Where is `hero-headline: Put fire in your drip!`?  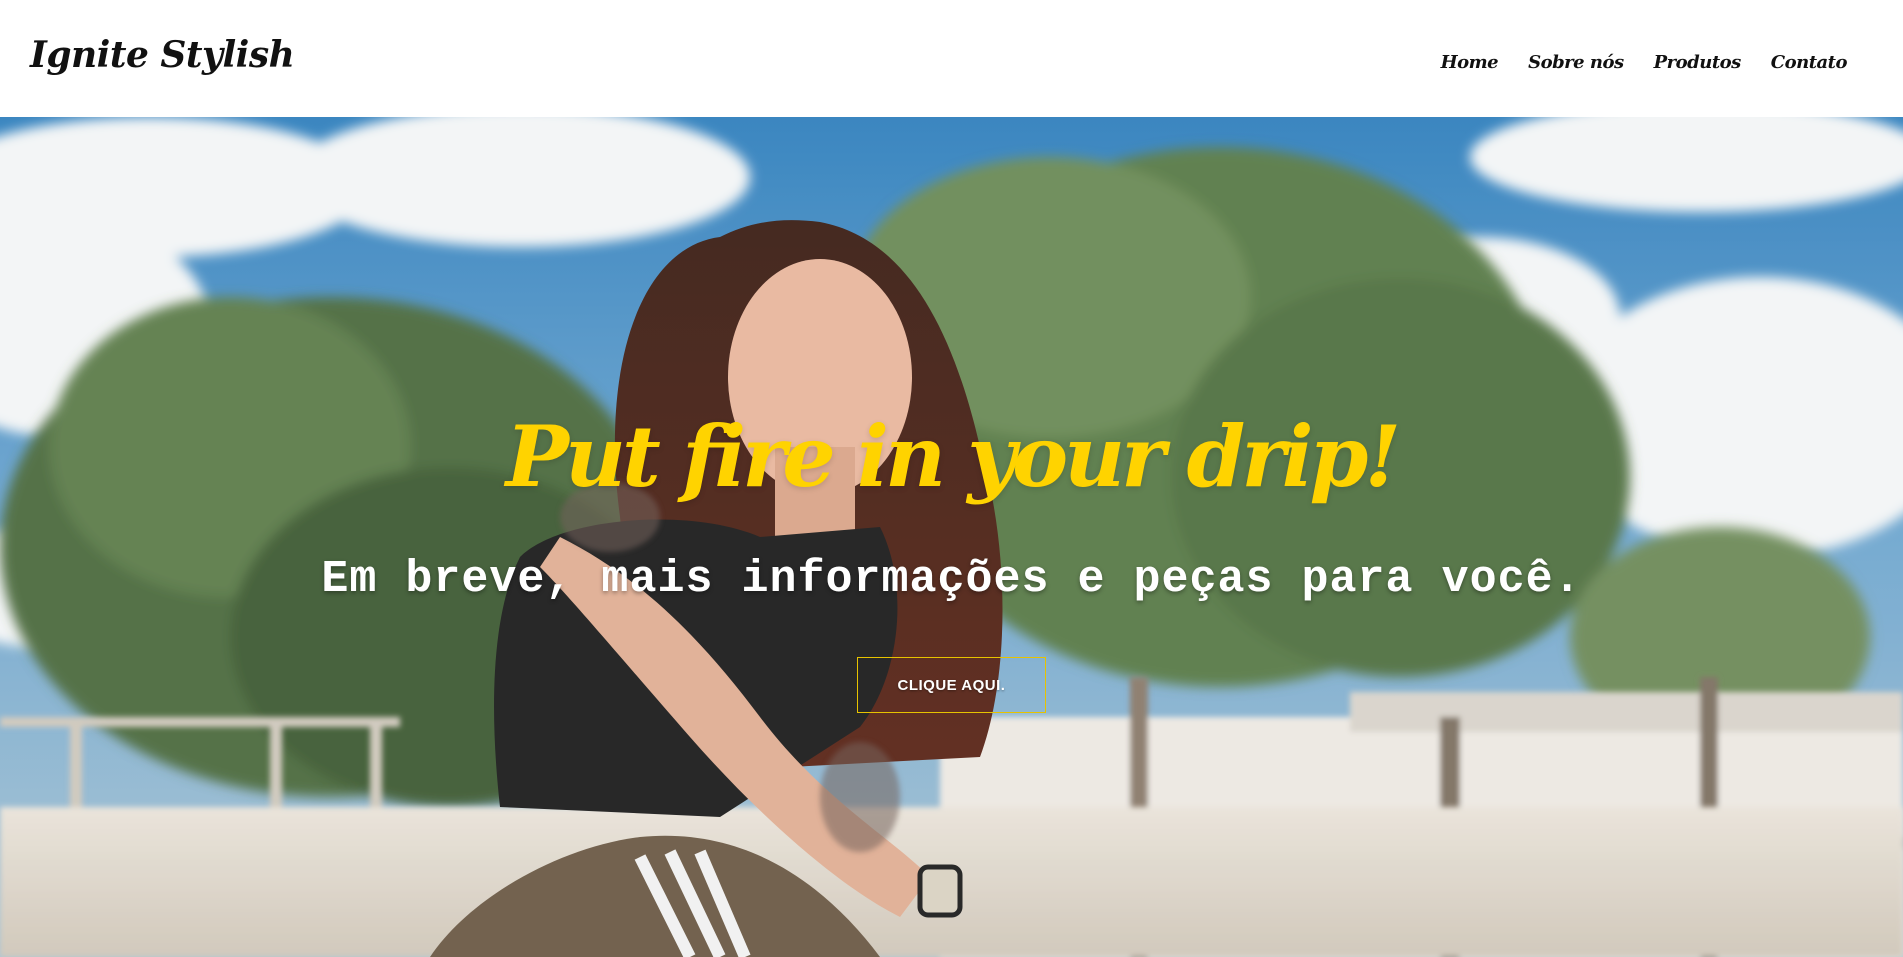 hero-headline: Put fire in your drip! is located at coordinates (953, 456).